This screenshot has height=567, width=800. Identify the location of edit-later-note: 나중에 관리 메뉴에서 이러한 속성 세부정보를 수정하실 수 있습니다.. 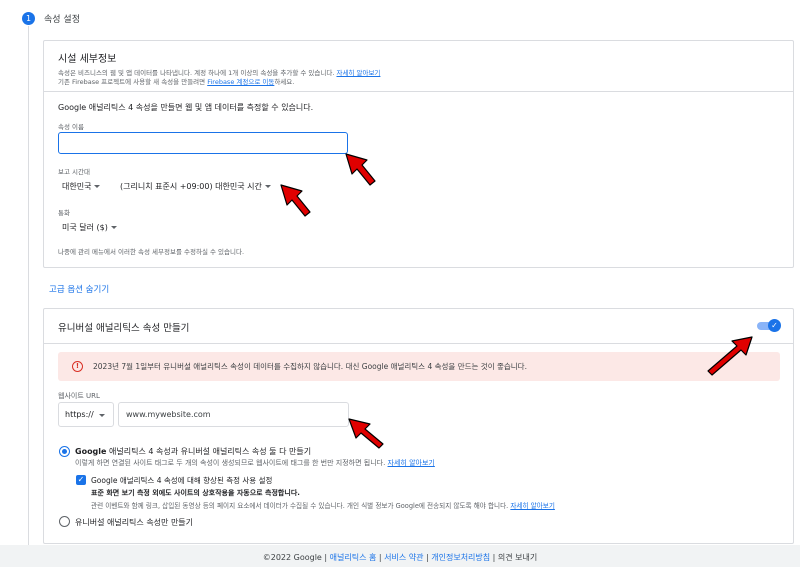
(151, 252).